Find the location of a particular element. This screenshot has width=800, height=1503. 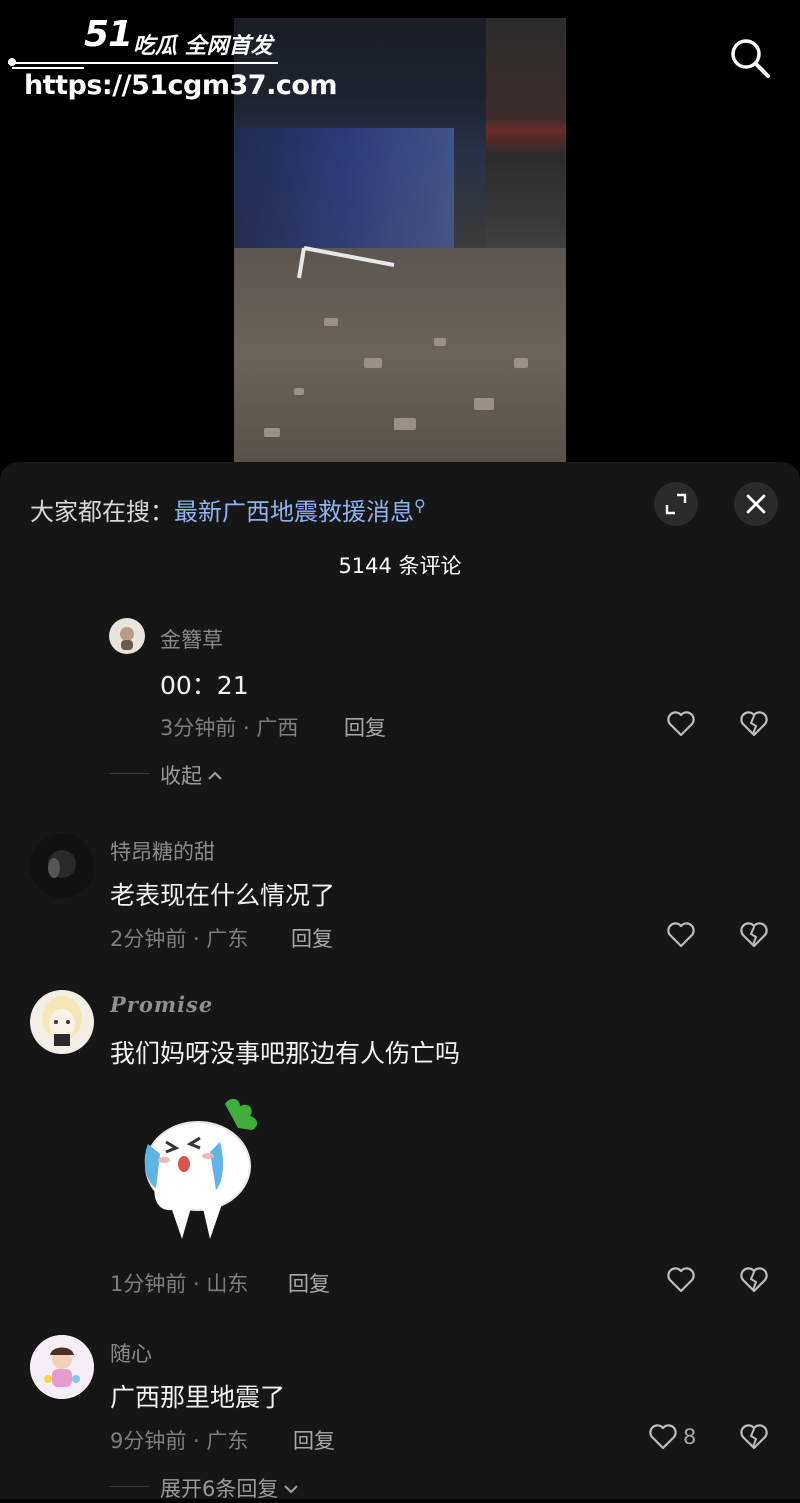

comment-text: 00：21 is located at coordinates (204, 685).